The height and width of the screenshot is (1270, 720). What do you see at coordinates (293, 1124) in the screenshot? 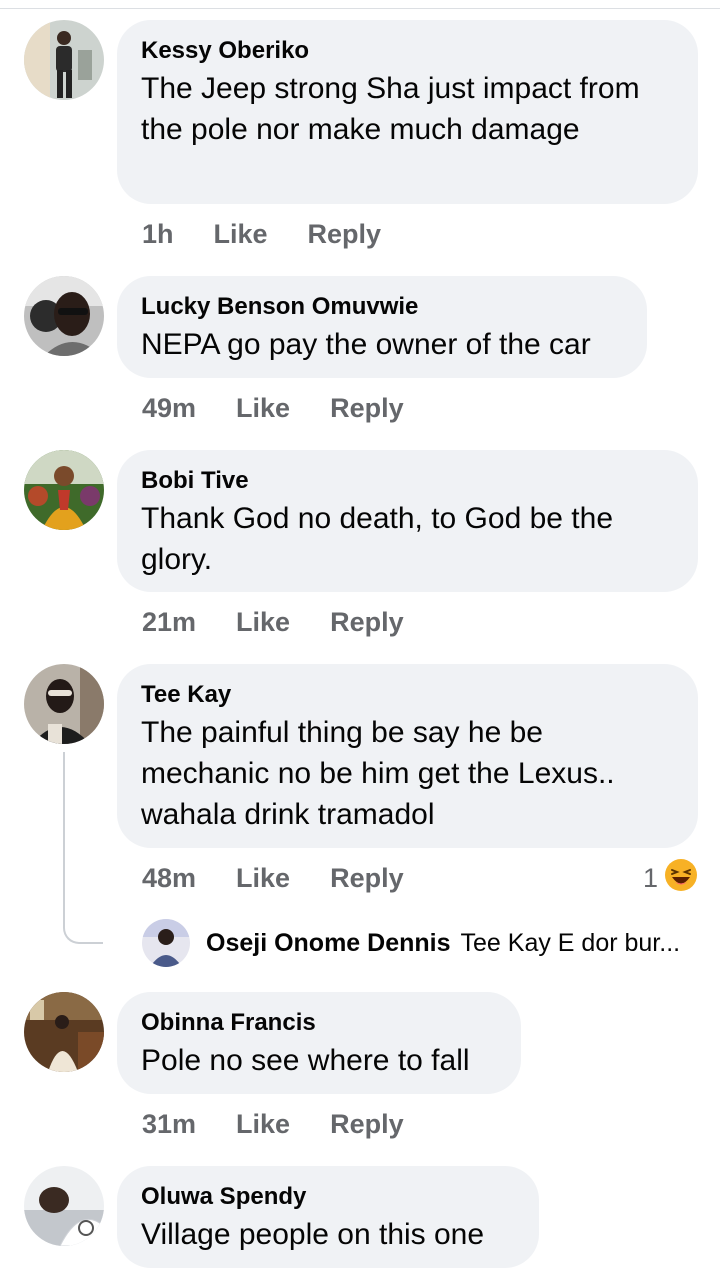
I see `comment-actions: 31m Like Reply` at bounding box center [293, 1124].